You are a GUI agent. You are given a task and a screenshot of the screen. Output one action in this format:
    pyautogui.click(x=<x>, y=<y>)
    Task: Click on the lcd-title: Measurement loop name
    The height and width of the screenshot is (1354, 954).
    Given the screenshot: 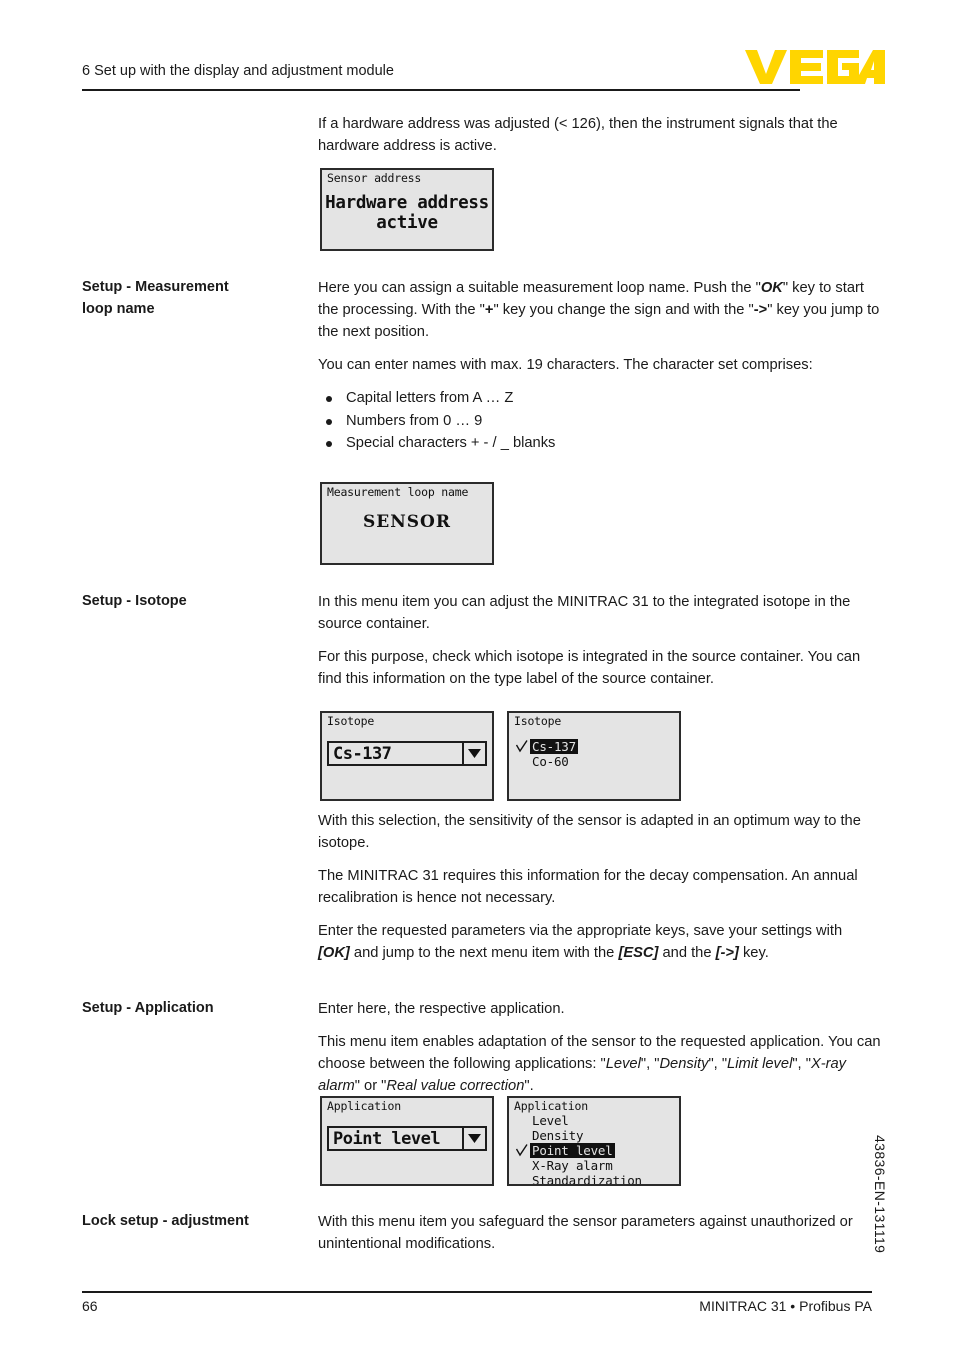 What is the action you would take?
    pyautogui.click(x=398, y=492)
    